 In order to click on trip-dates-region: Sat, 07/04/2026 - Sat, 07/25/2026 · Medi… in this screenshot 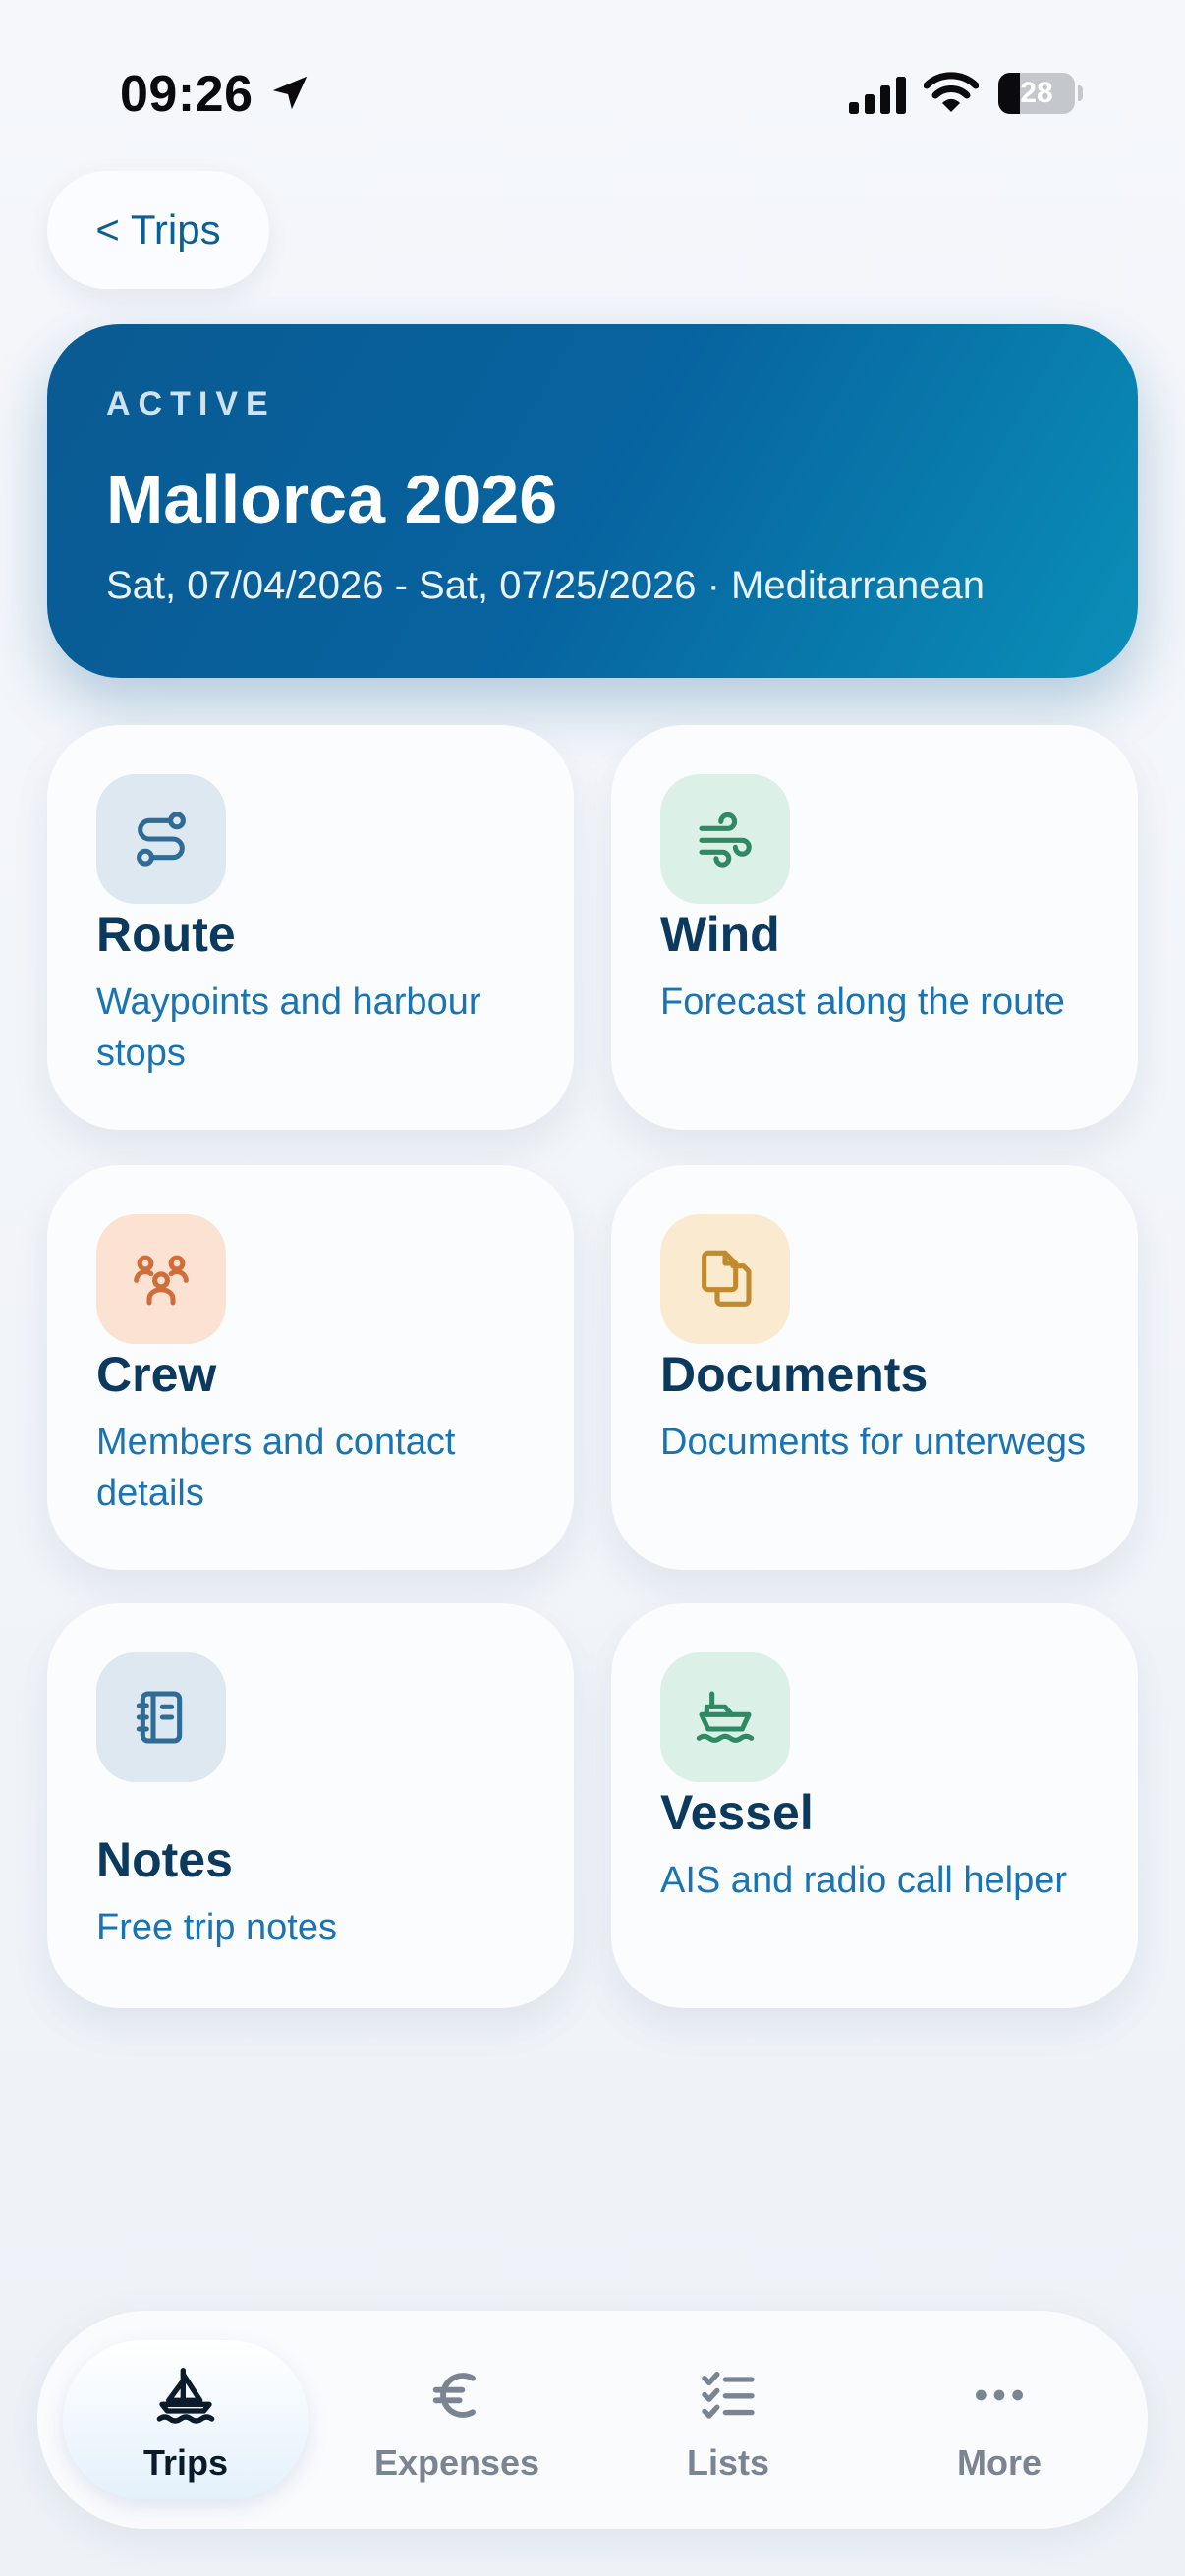, I will do `click(546, 585)`.